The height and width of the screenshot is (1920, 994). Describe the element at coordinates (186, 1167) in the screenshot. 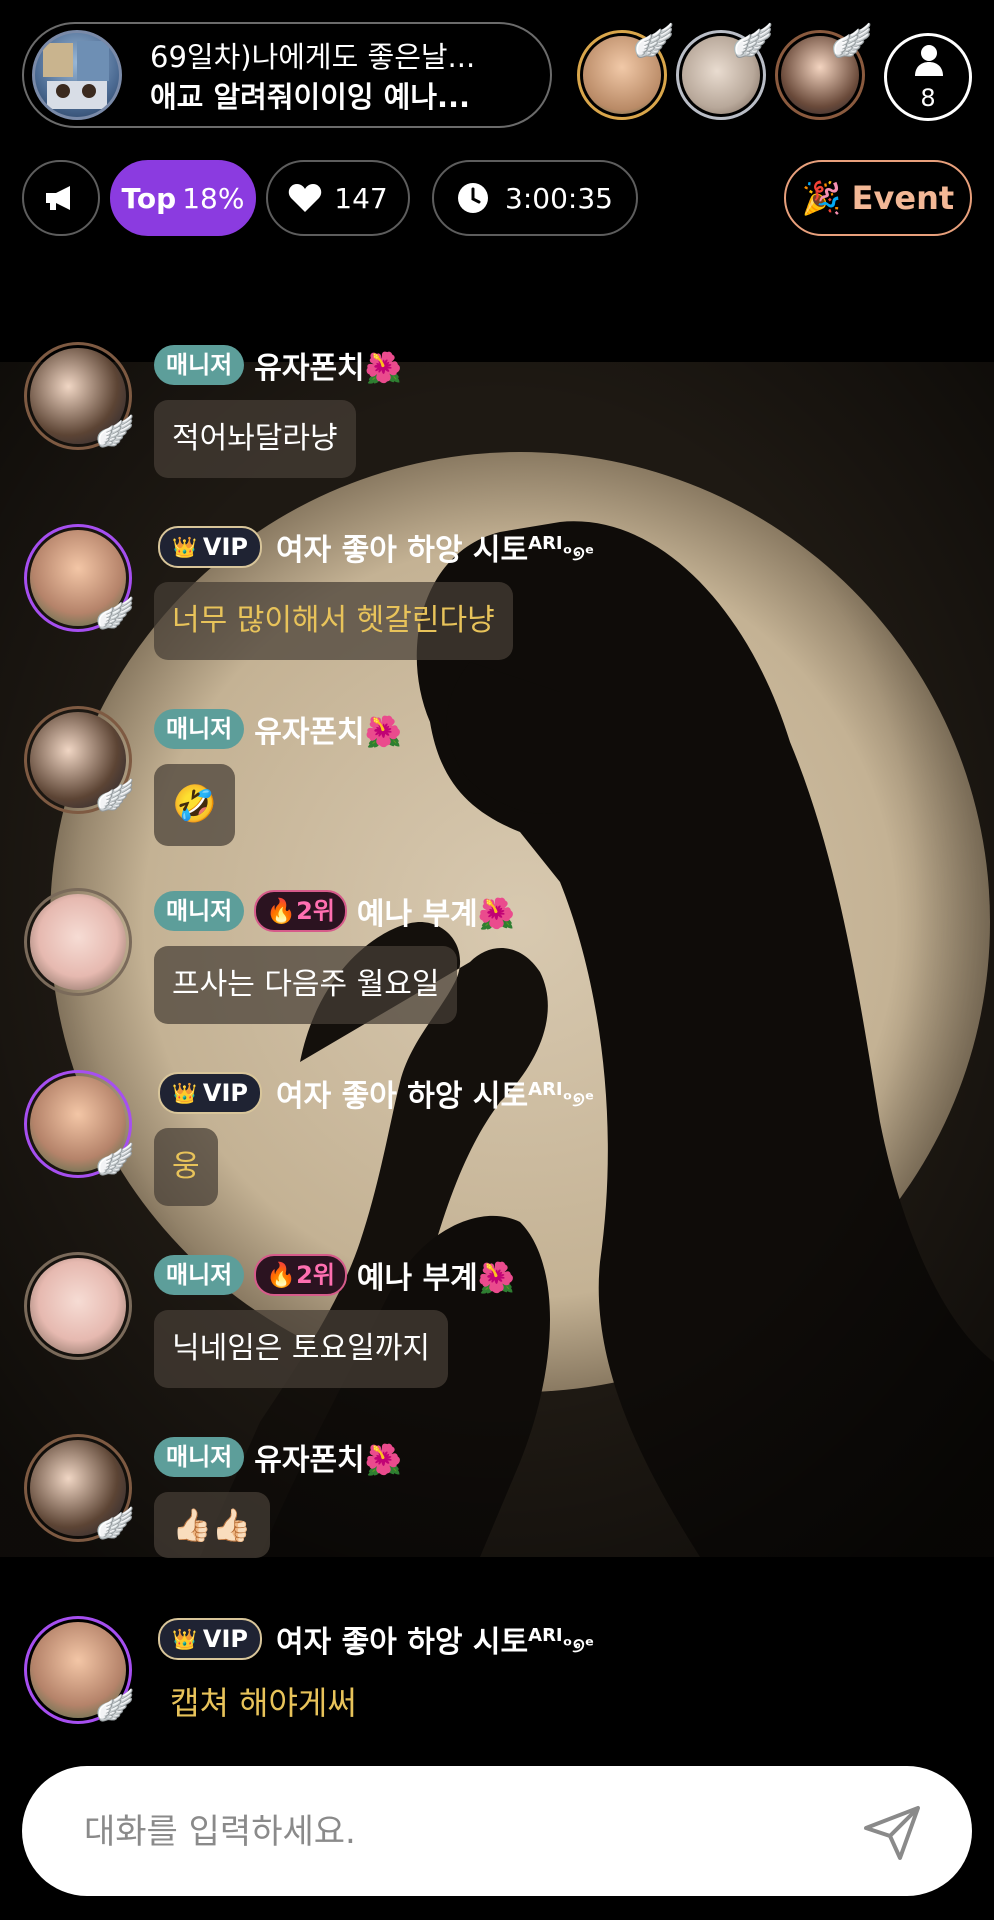

I see `message-bubble: 웅` at that location.